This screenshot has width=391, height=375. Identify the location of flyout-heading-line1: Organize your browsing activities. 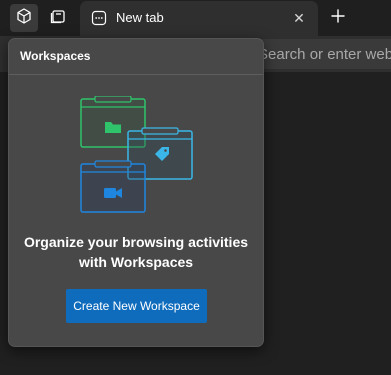
(136, 242).